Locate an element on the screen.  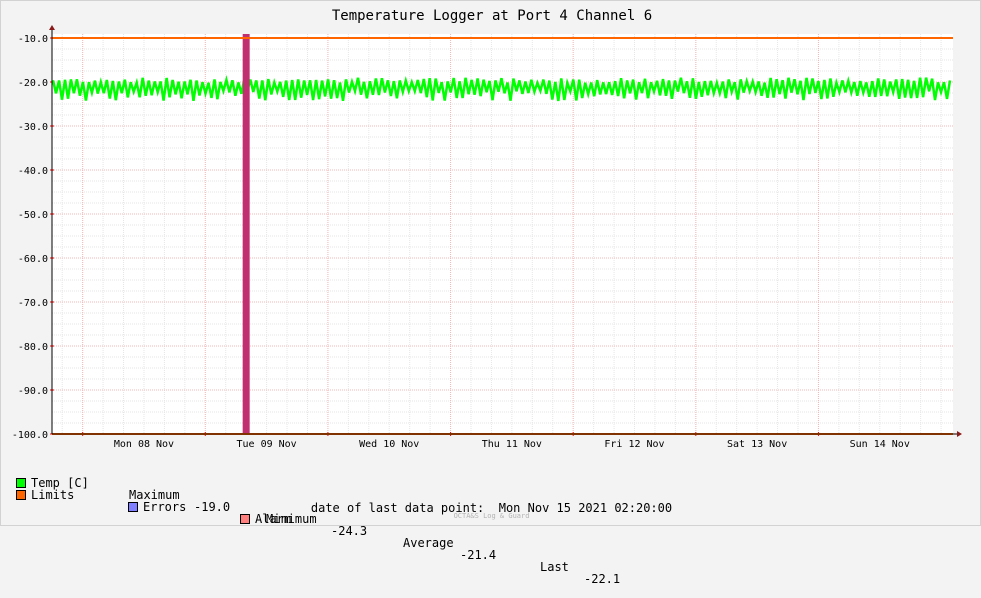
y-tick-label: -80.0 is located at coordinates (33, 347).